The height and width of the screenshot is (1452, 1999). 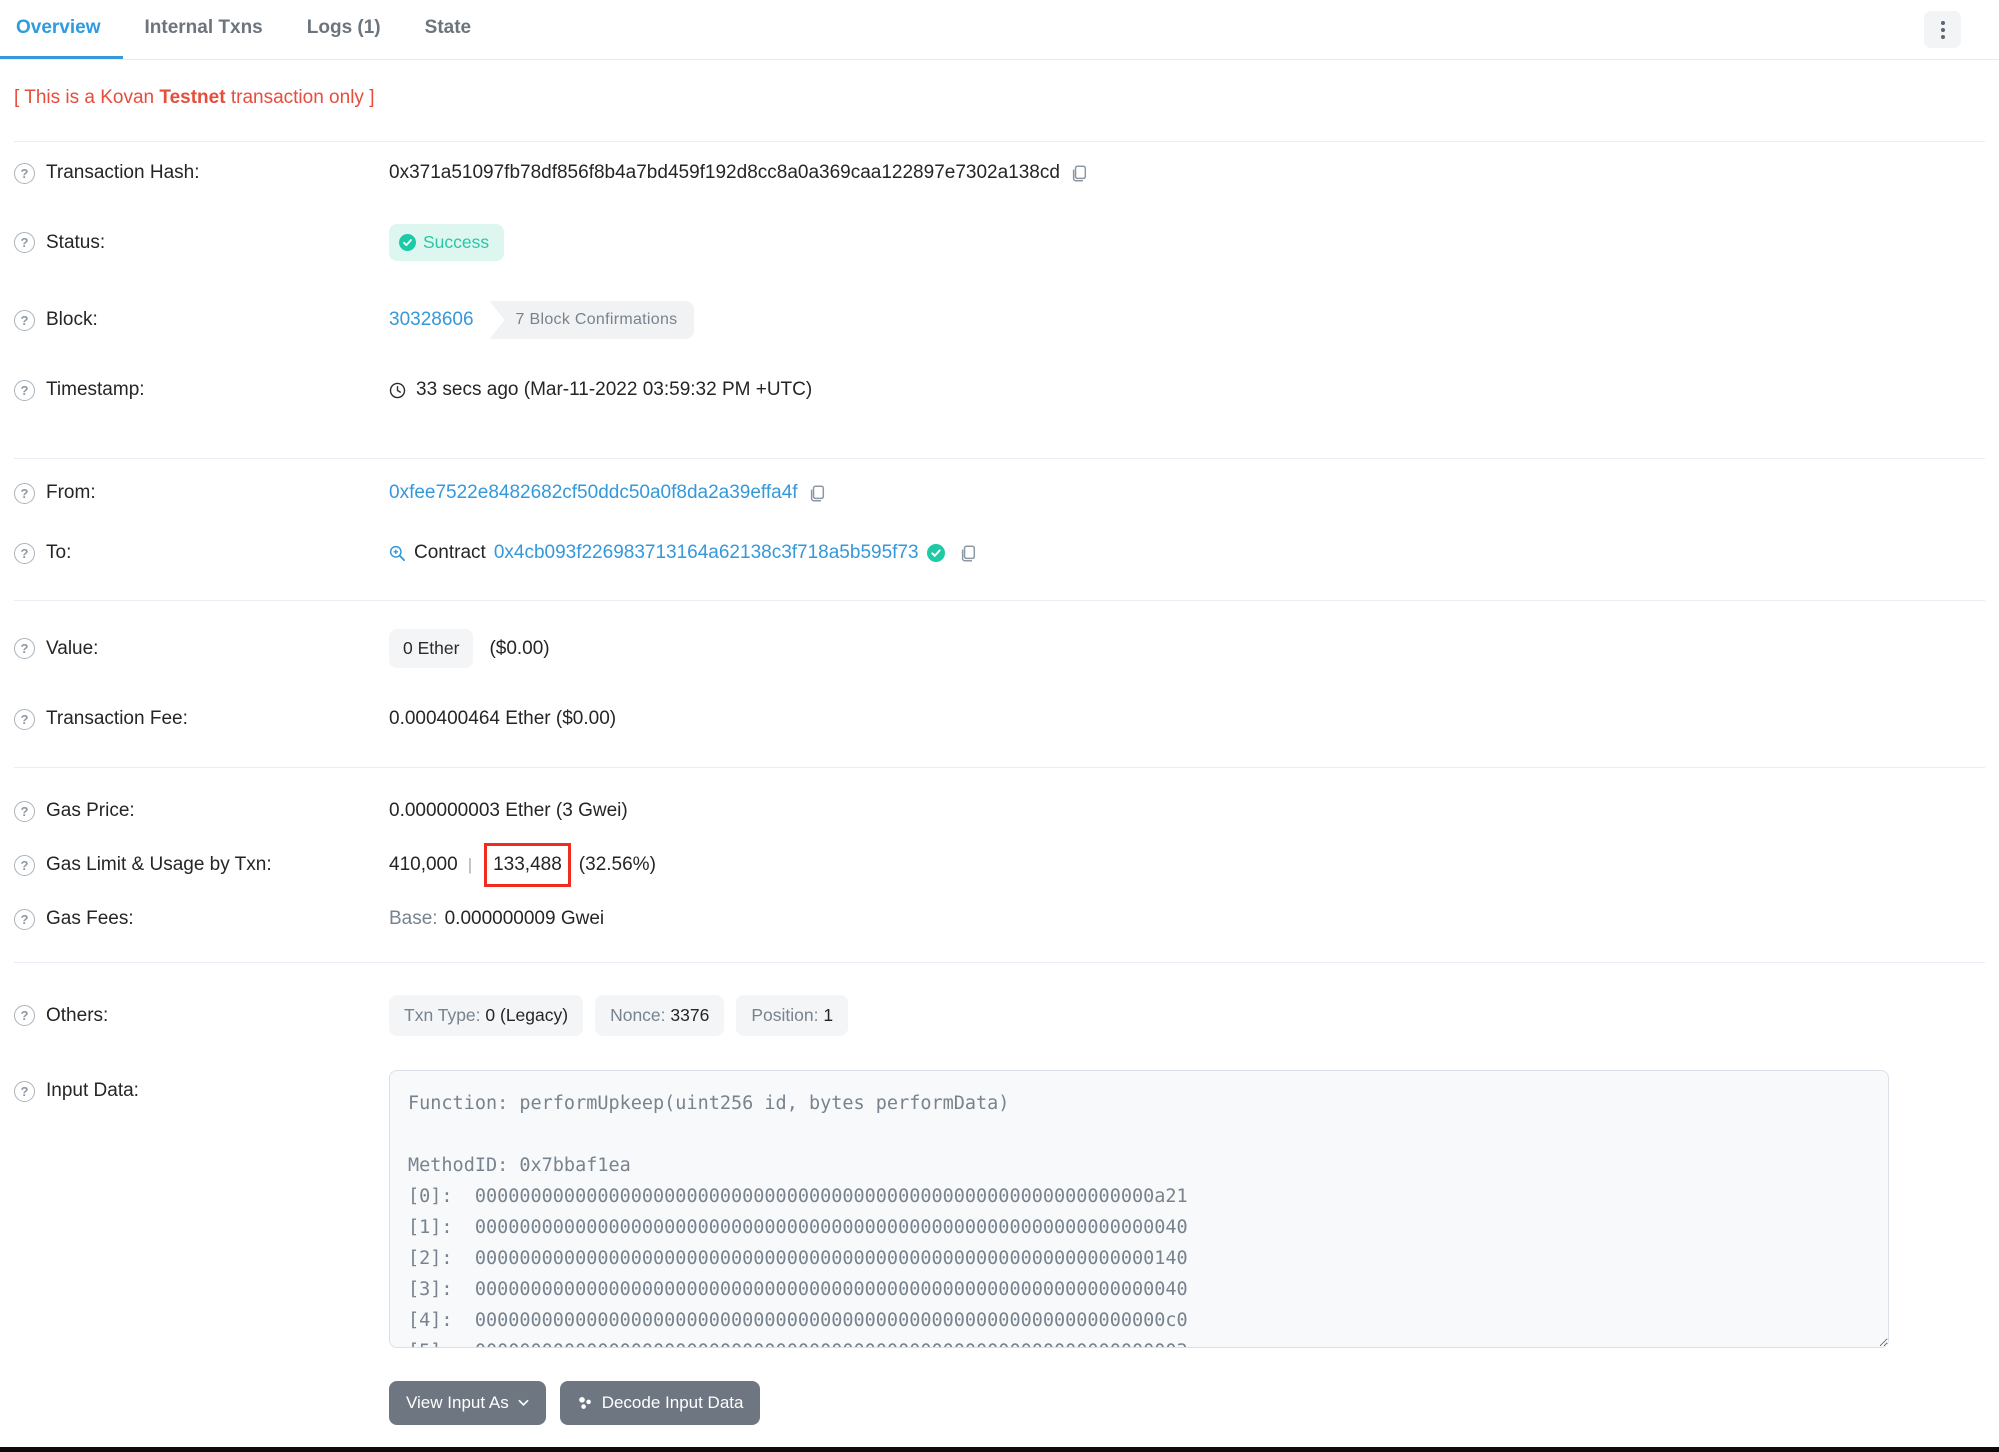 What do you see at coordinates (527, 1015) in the screenshot?
I see `txn-type-value: 0 (Legacy)` at bounding box center [527, 1015].